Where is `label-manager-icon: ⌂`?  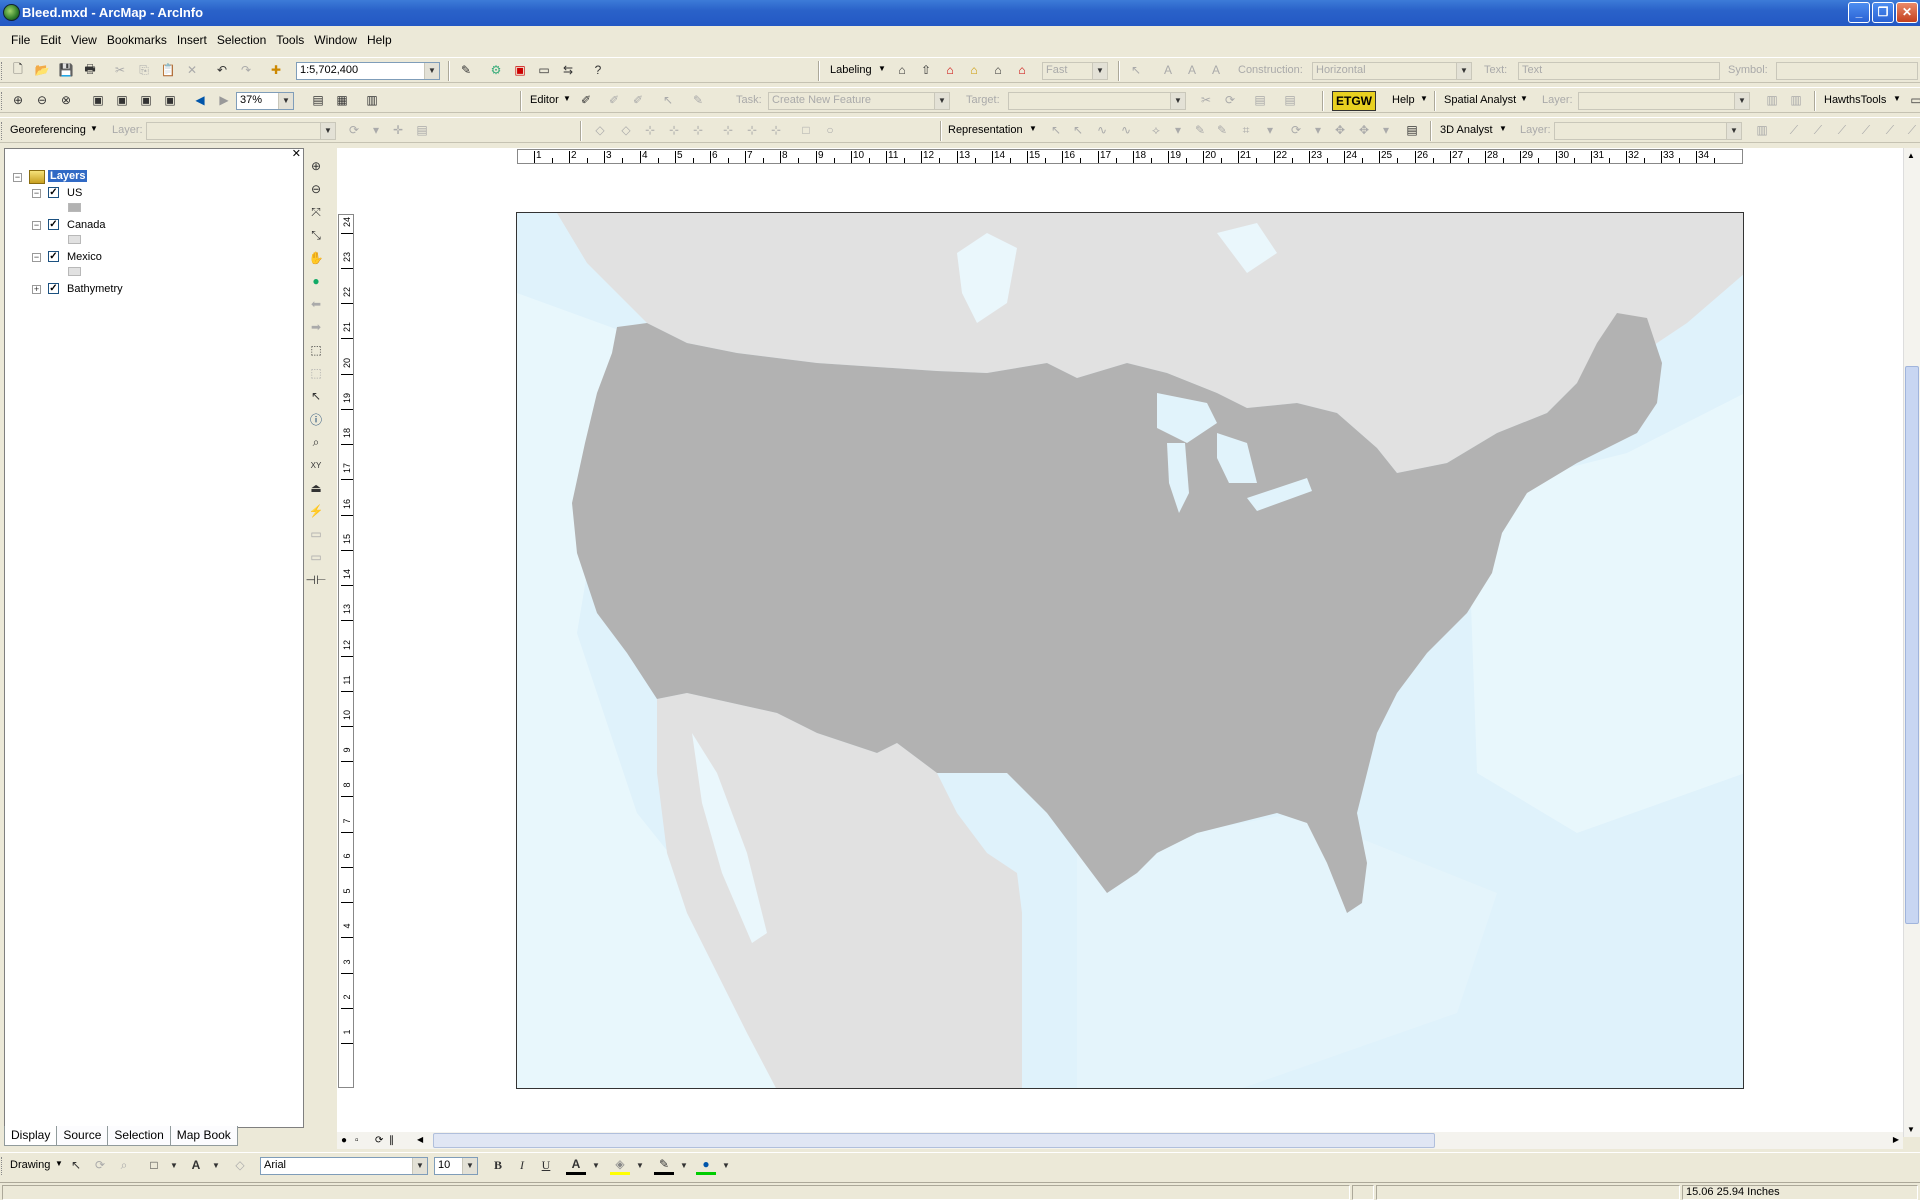
label-manager-icon: ⌂ is located at coordinates (902, 70).